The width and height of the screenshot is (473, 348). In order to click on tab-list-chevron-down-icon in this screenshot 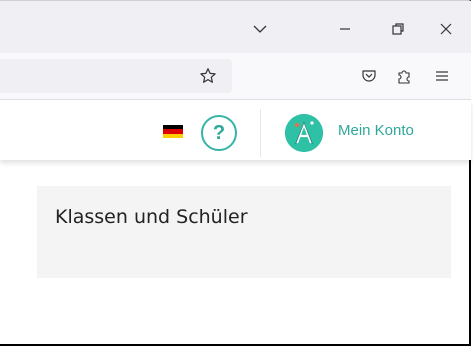, I will do `click(260, 29)`.